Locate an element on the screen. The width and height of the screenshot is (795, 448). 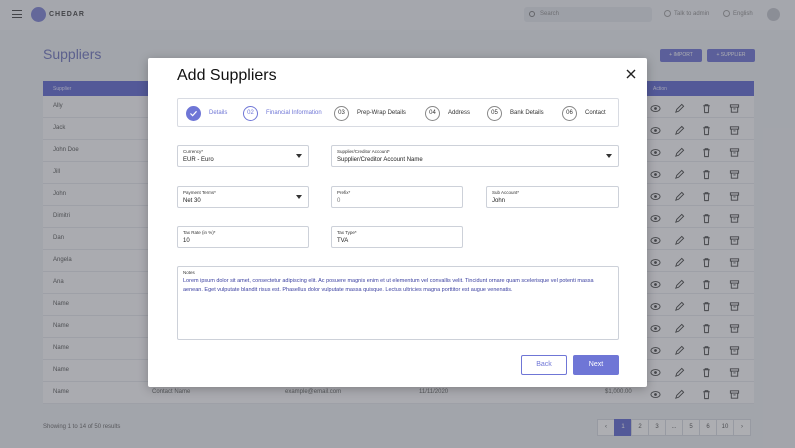
currency-select: Currency* EUR - Euro is located at coordinates (243, 156).